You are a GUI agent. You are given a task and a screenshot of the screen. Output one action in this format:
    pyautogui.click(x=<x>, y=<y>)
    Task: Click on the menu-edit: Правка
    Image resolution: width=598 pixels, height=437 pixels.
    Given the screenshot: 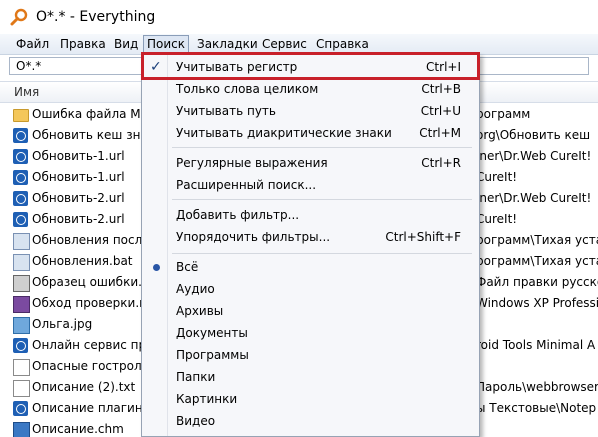 What is the action you would take?
    pyautogui.click(x=83, y=44)
    